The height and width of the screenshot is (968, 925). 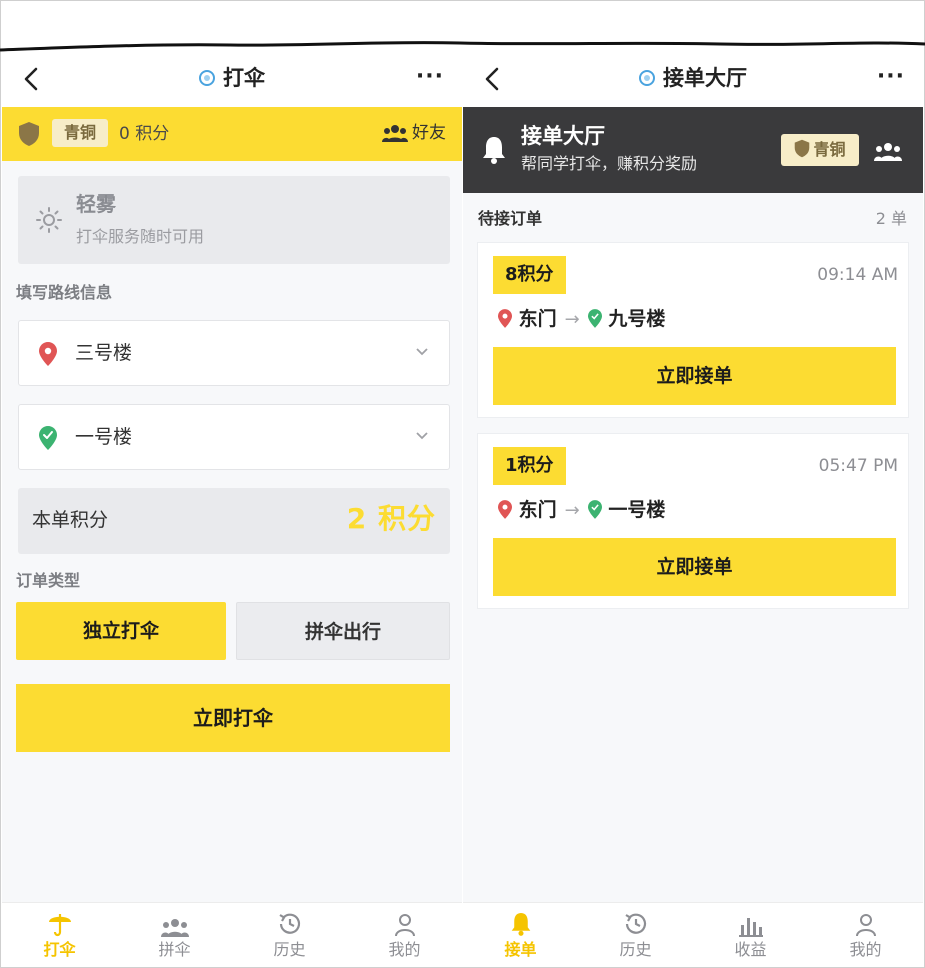 I want to click on friends-link: 好友, so click(x=414, y=133).